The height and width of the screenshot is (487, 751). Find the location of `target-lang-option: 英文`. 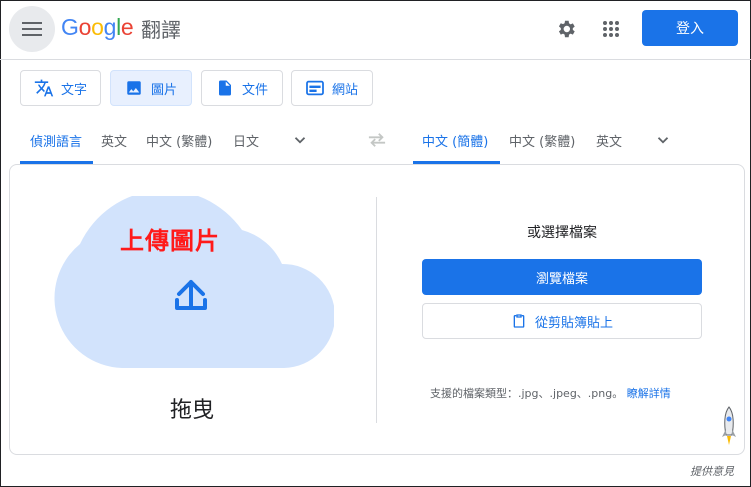

target-lang-option: 英文 is located at coordinates (609, 140).